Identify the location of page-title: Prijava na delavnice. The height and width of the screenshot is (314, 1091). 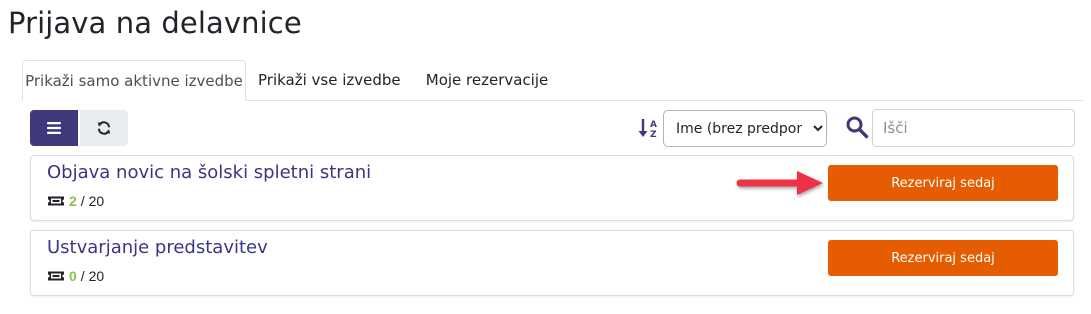
(155, 23).